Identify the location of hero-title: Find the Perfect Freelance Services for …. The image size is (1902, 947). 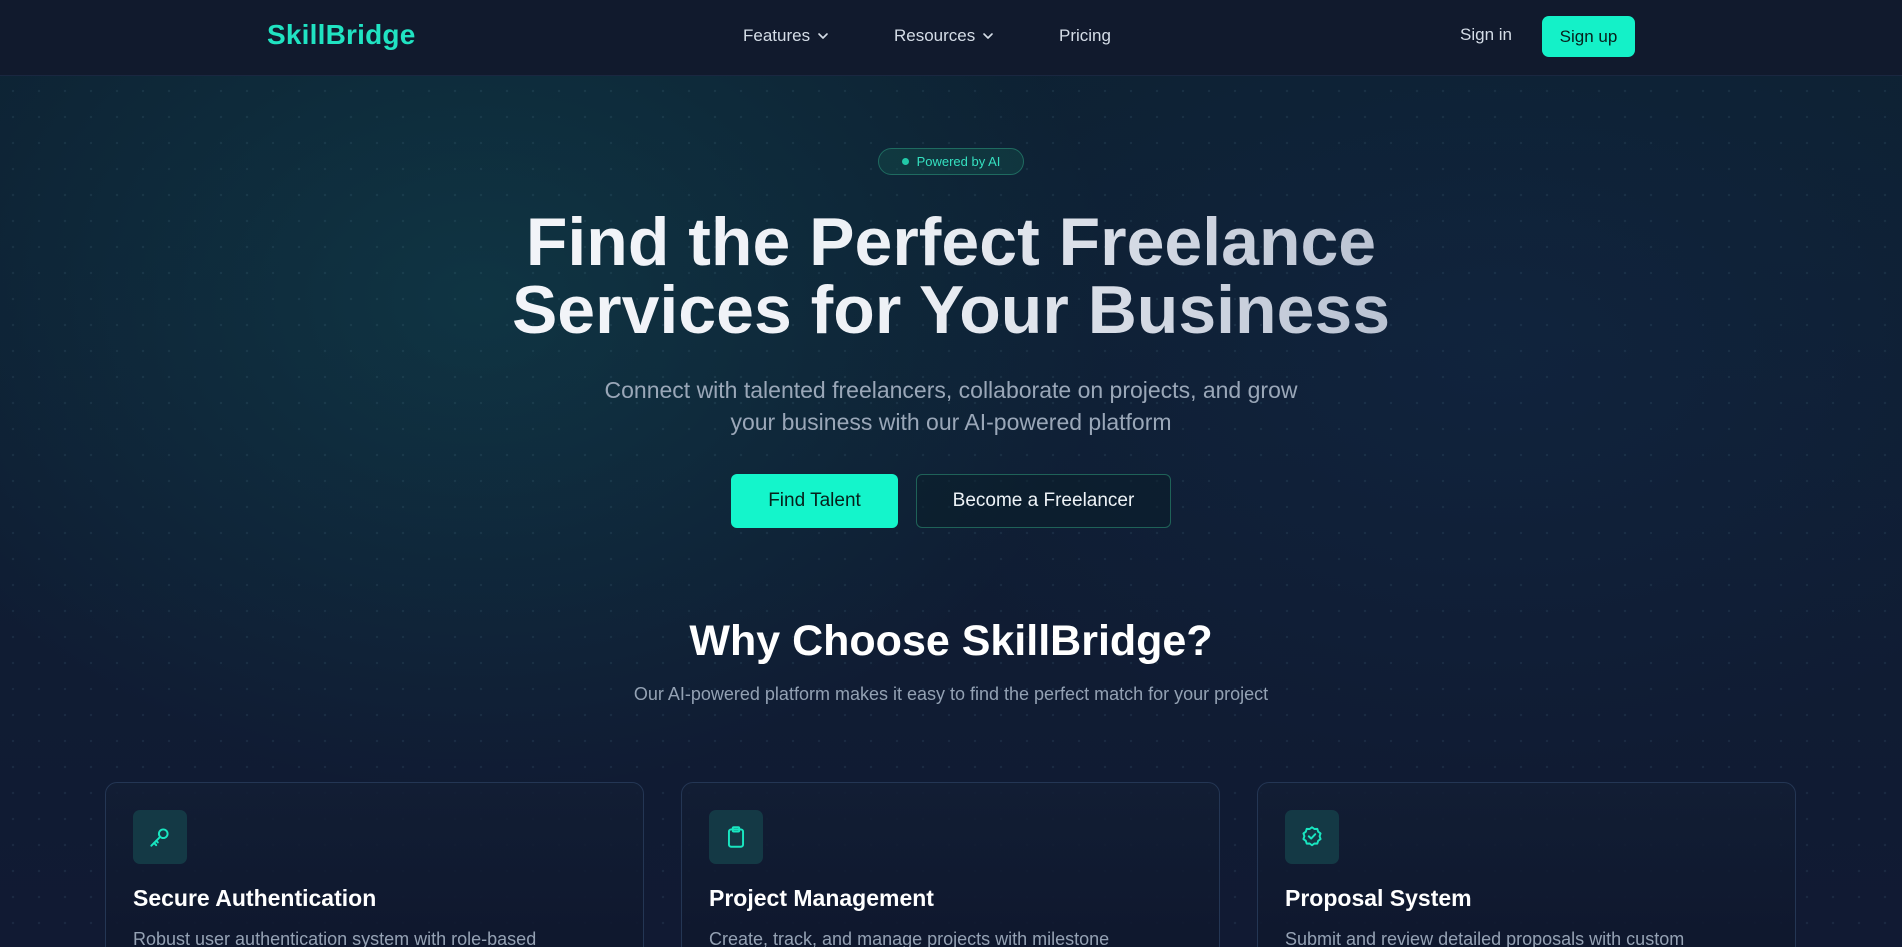
(951, 276).